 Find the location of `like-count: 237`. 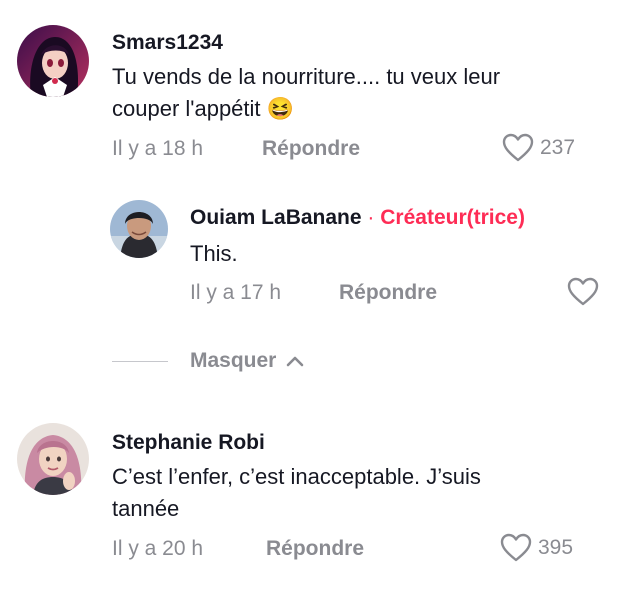

like-count: 237 is located at coordinates (558, 147).